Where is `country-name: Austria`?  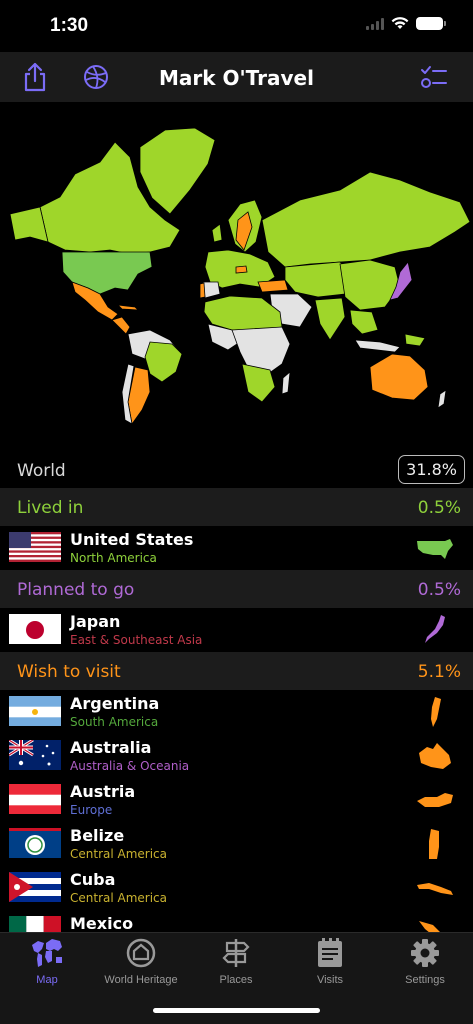
country-name: Austria is located at coordinates (103, 791).